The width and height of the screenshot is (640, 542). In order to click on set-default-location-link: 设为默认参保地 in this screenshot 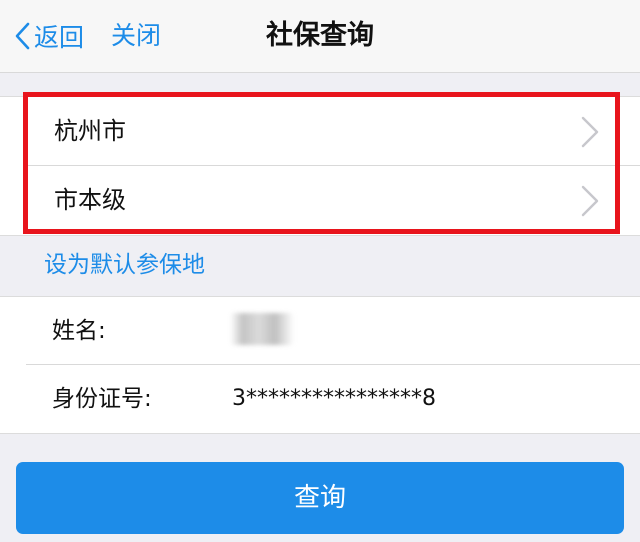, I will do `click(124, 265)`.